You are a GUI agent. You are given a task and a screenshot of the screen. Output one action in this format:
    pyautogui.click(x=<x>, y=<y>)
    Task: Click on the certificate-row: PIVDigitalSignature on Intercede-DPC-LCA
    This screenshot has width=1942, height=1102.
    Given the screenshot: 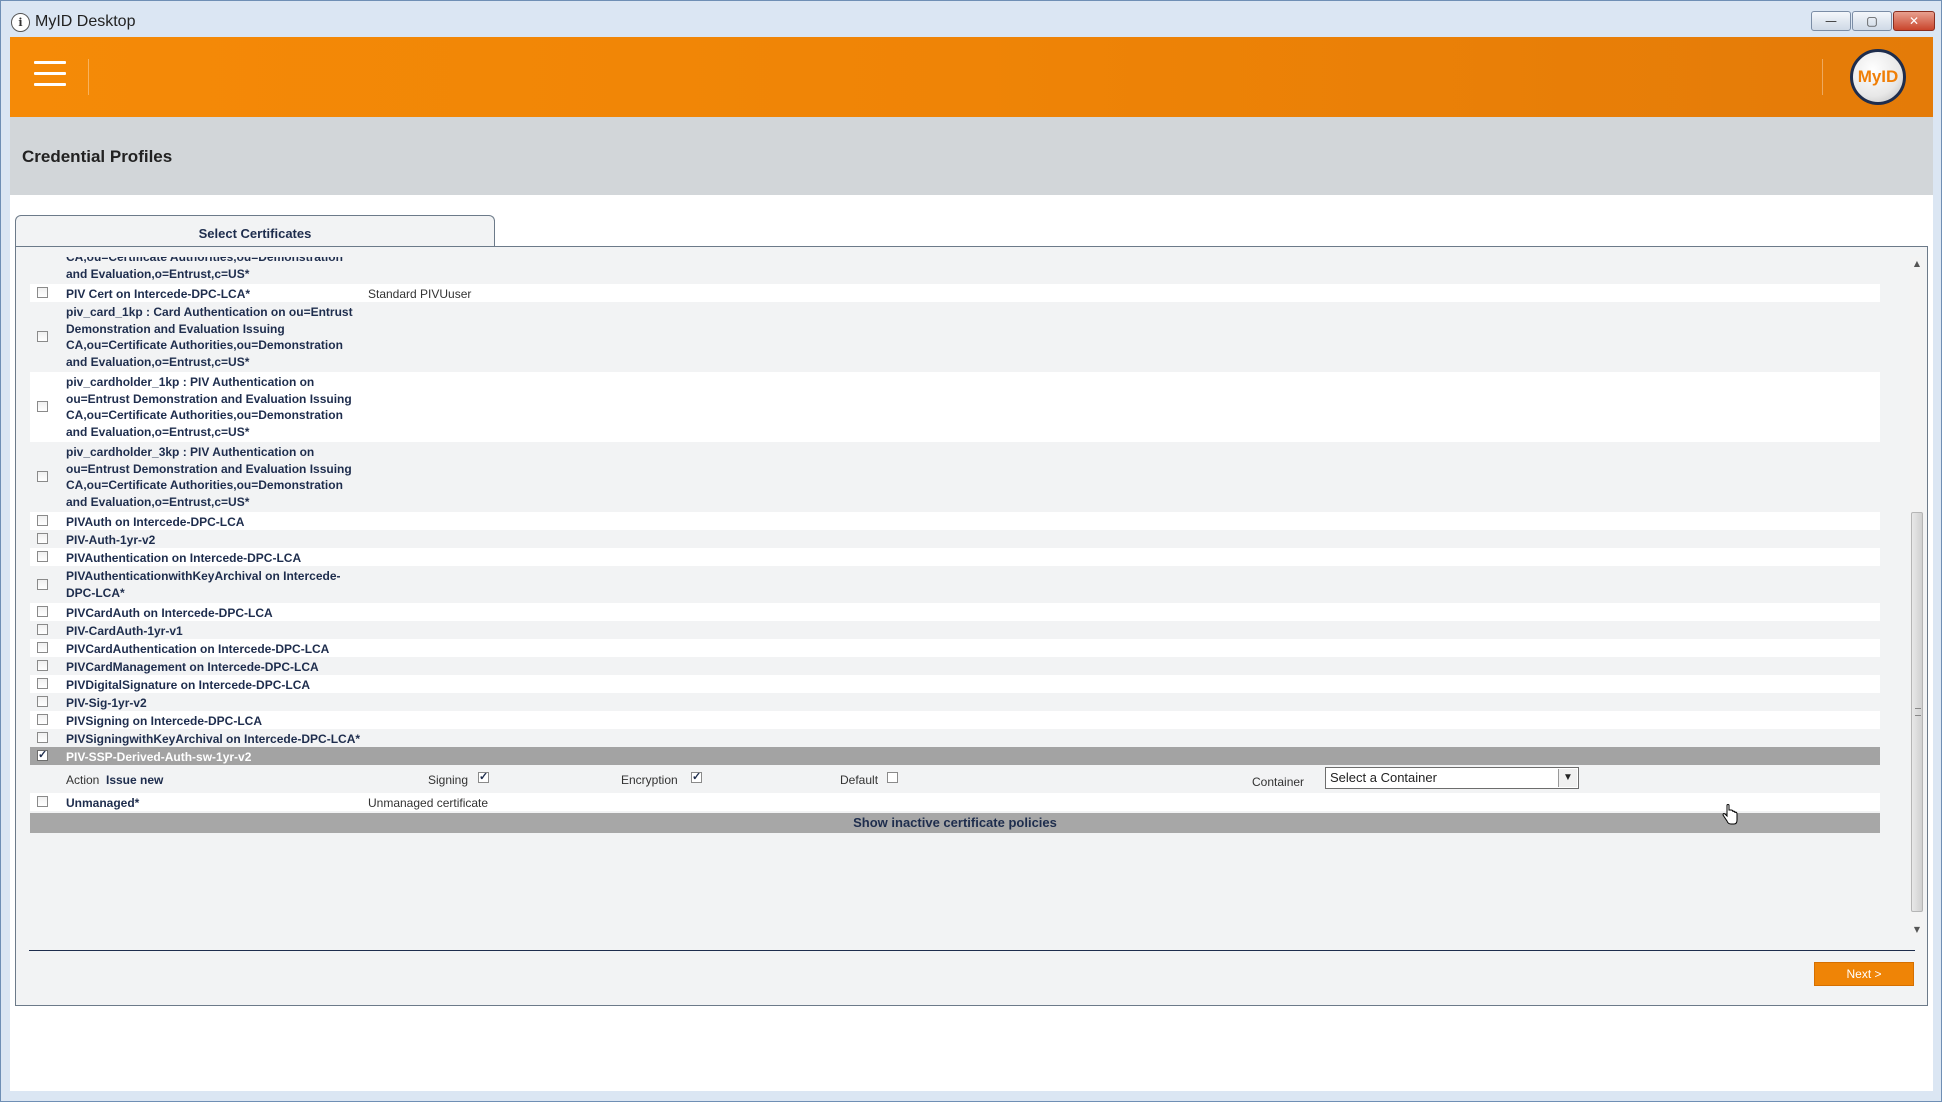 What is the action you would take?
    pyautogui.click(x=955, y=684)
    